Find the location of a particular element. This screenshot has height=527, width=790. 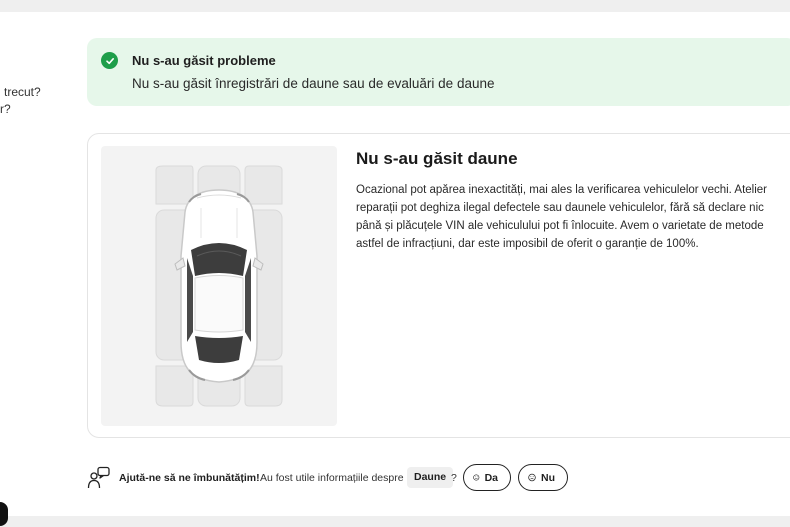

car-top-view-icon is located at coordinates (219, 286).